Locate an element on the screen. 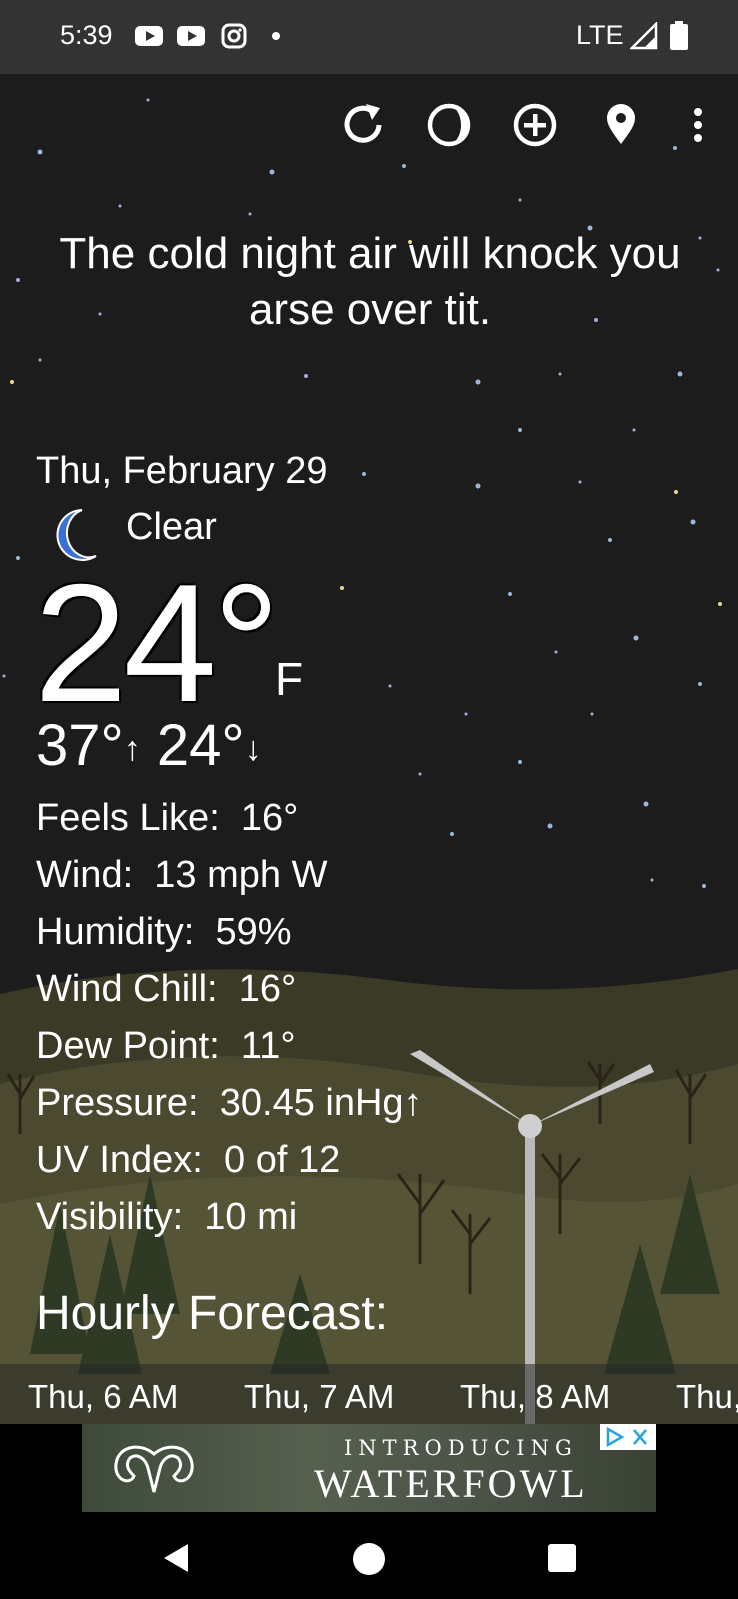 The height and width of the screenshot is (1599, 738). hourly-forecast-list: Thu, 6 AM Thu, 7 AM Thu, 8 AM Thu, is located at coordinates (369, 1394).